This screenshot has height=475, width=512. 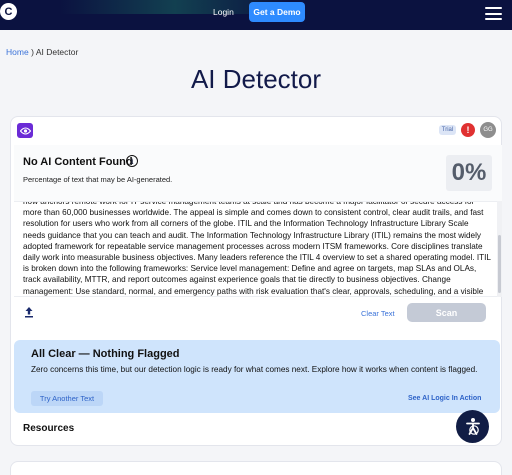 I want to click on eye-toggle-button, so click(x=25, y=130).